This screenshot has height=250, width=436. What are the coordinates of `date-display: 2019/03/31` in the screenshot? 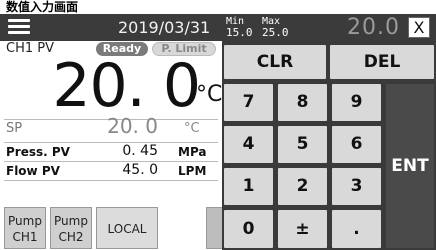 It's located at (164, 27).